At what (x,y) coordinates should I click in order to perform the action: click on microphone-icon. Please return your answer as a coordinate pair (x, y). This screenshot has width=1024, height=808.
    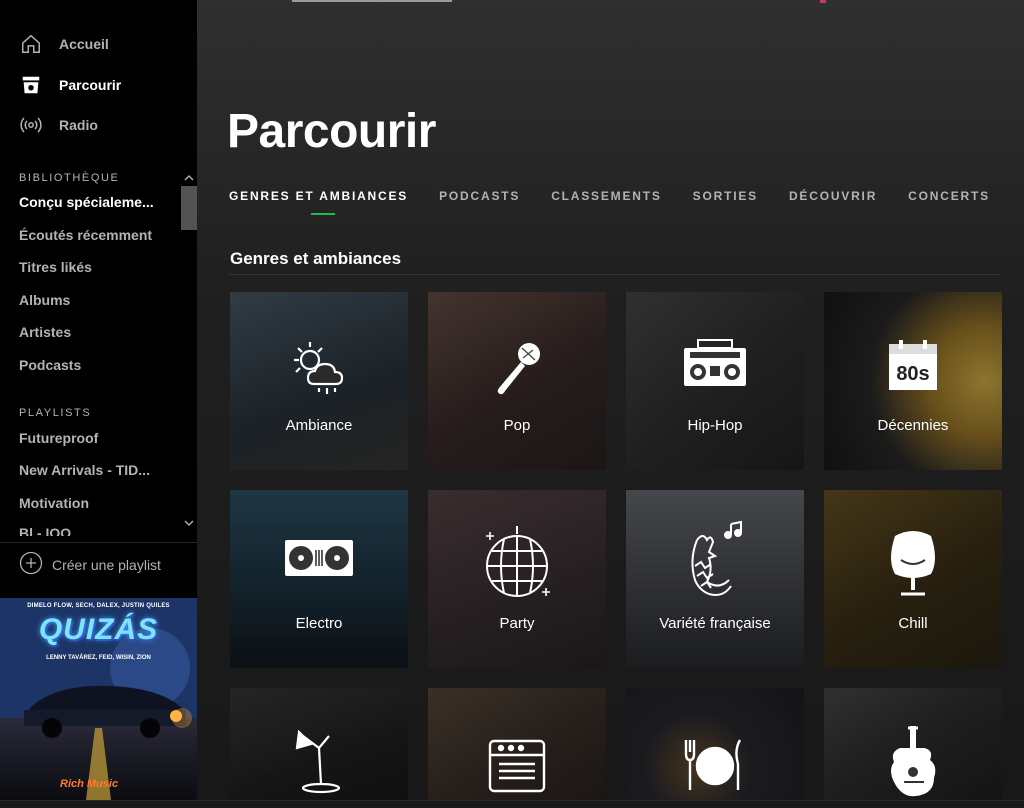
    Looking at the image, I should click on (517, 370).